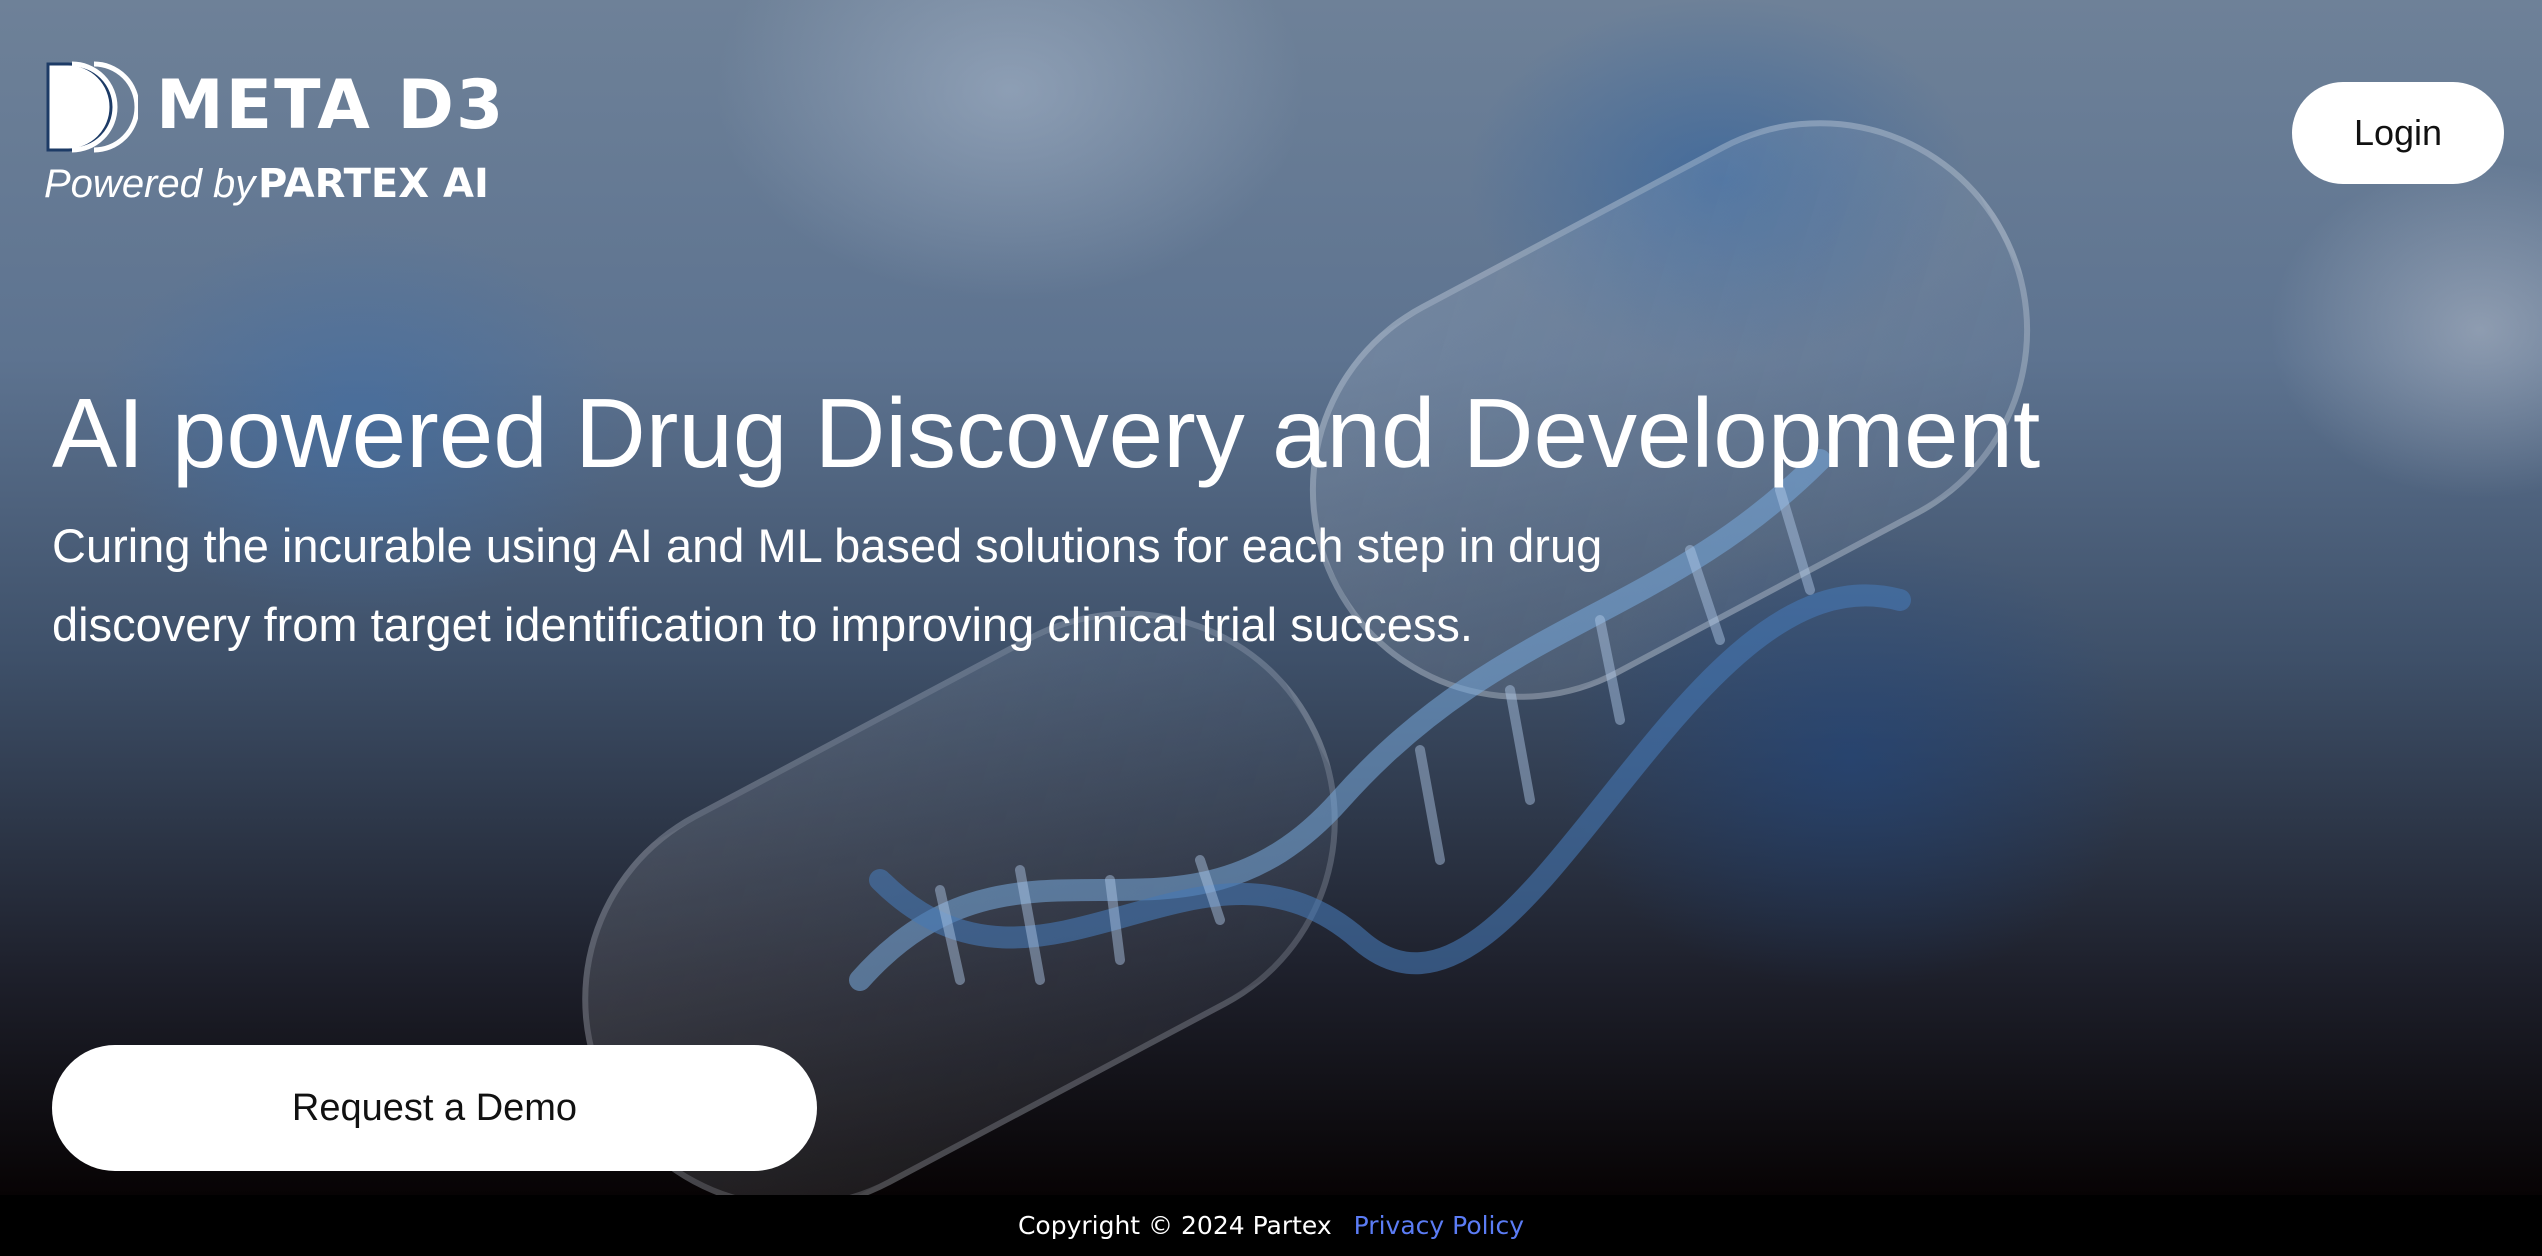 Image resolution: width=2542 pixels, height=1256 pixels. What do you see at coordinates (373, 184) in the screenshot?
I see `company-name: PARTEX AI` at bounding box center [373, 184].